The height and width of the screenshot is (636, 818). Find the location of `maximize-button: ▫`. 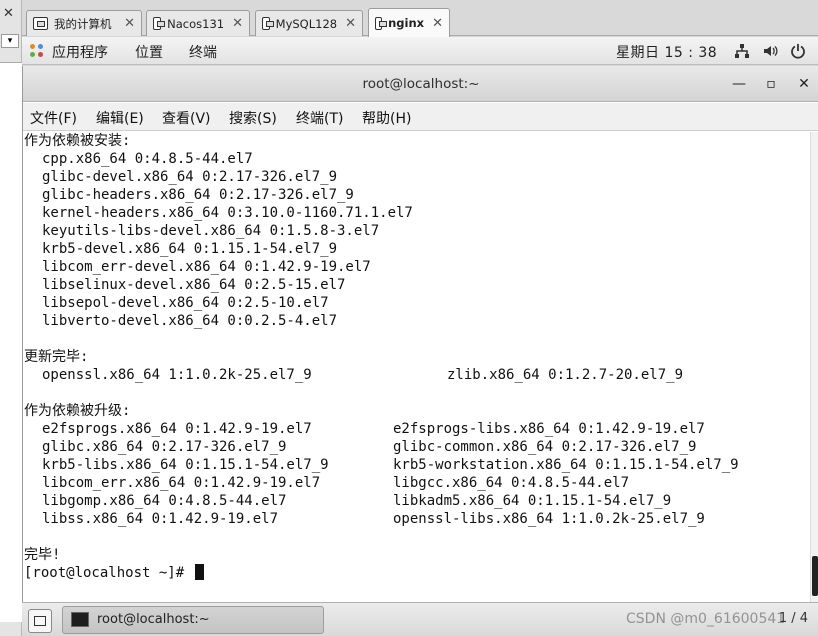

maximize-button: ▫ is located at coordinates (771, 84).